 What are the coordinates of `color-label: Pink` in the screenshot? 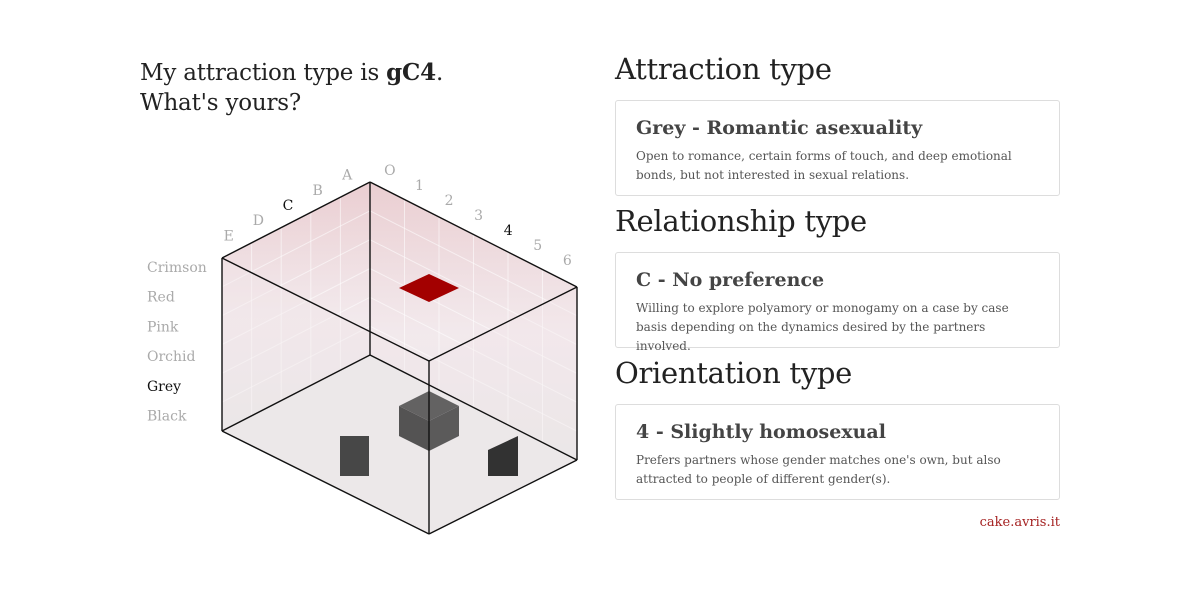 It's located at (163, 327).